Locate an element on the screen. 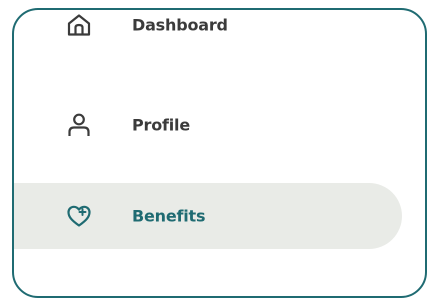 Image resolution: width=431 pixels, height=298 pixels. heart-plus-icon is located at coordinates (79, 216).